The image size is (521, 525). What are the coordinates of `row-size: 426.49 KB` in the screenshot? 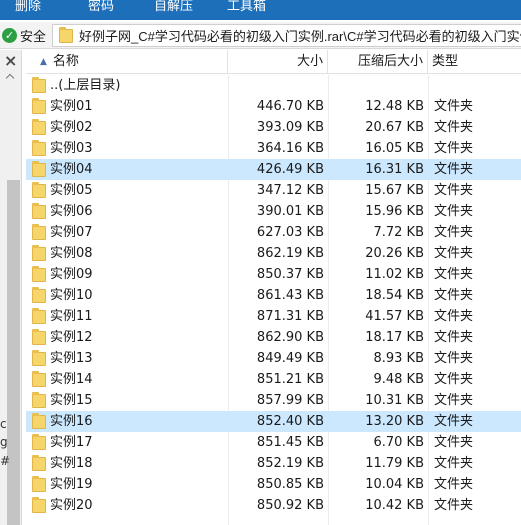 It's located at (290, 169).